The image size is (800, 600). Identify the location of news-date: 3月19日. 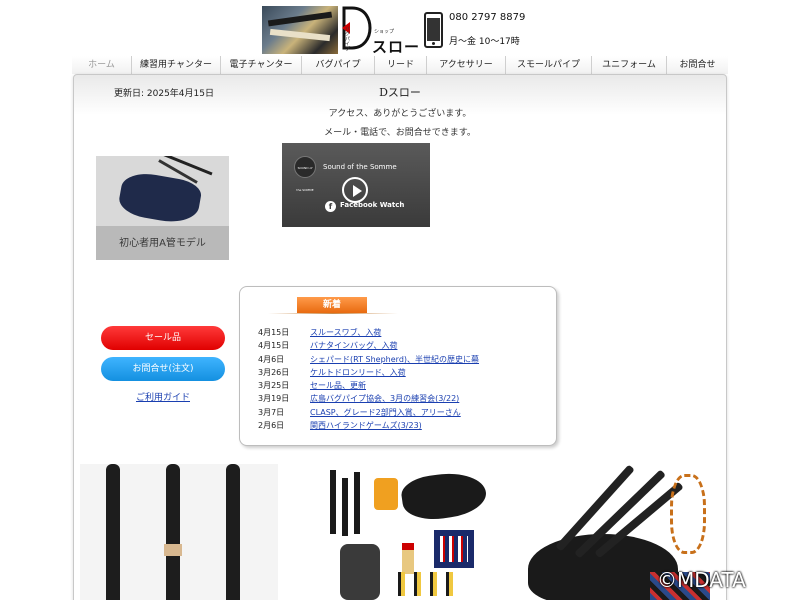
(274, 399).